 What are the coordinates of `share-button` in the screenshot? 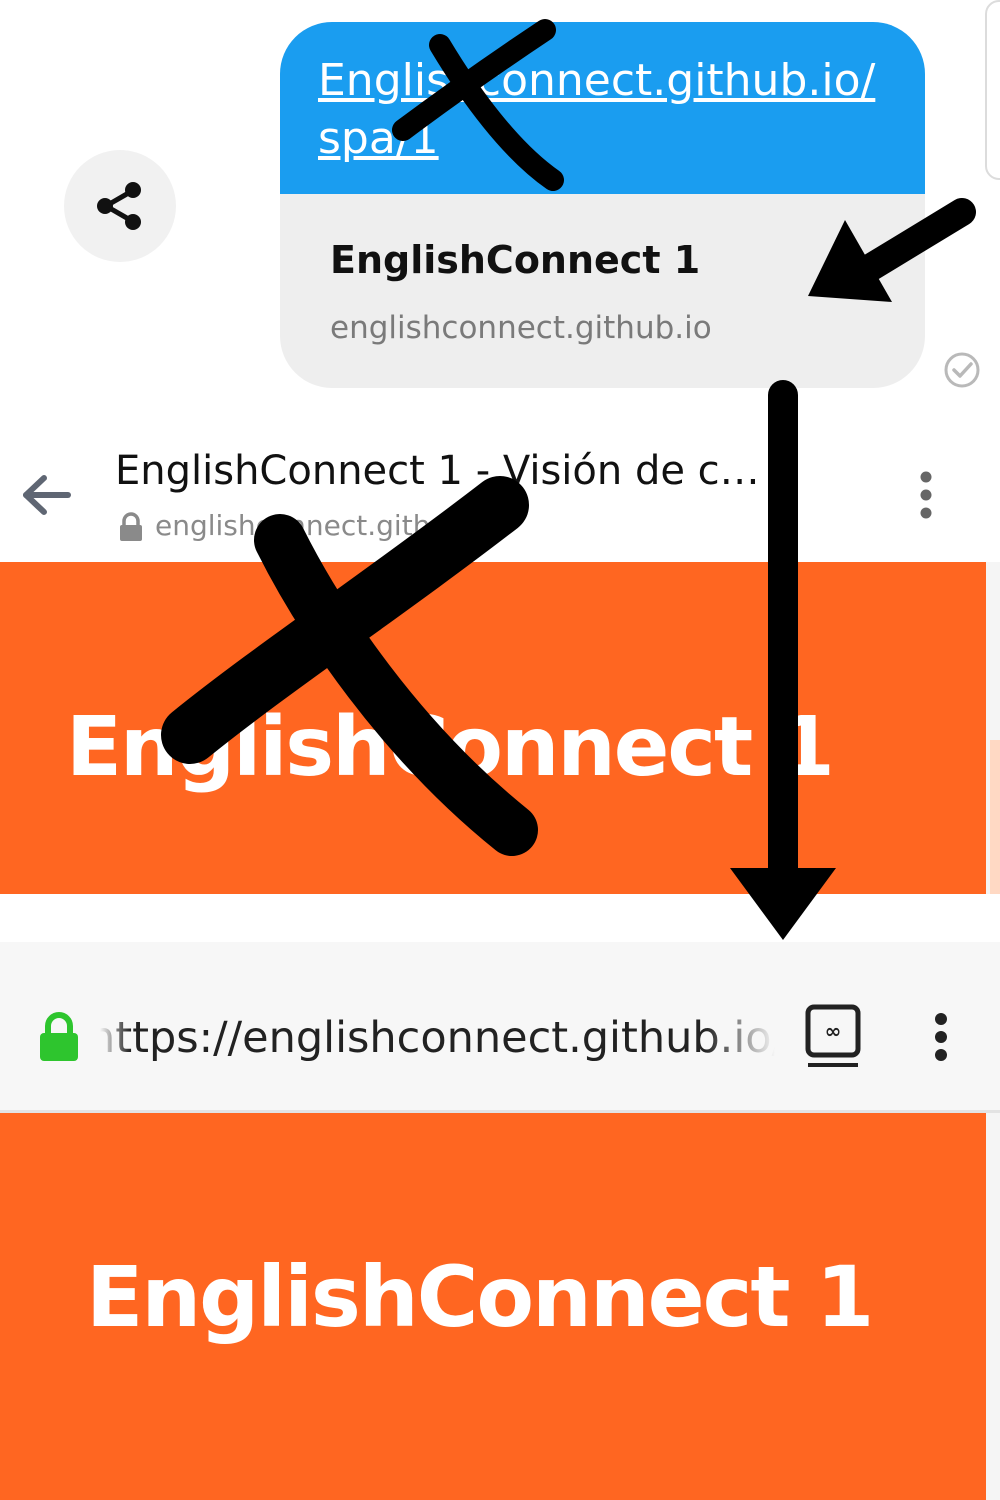 It's located at (120, 206).